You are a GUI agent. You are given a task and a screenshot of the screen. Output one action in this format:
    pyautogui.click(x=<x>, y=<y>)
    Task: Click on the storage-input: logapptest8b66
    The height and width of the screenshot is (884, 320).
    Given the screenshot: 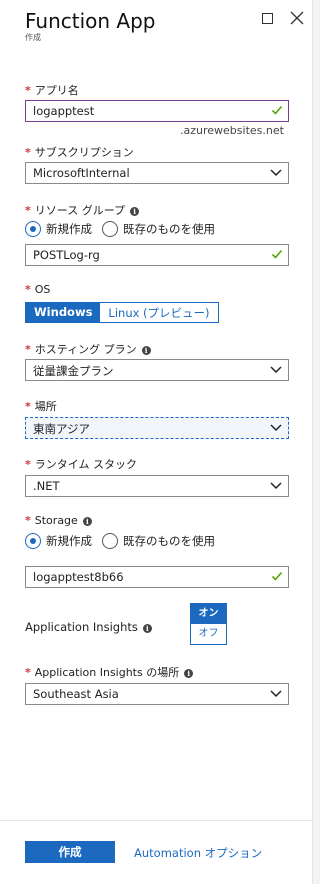 What is the action you would take?
    pyautogui.click(x=157, y=577)
    